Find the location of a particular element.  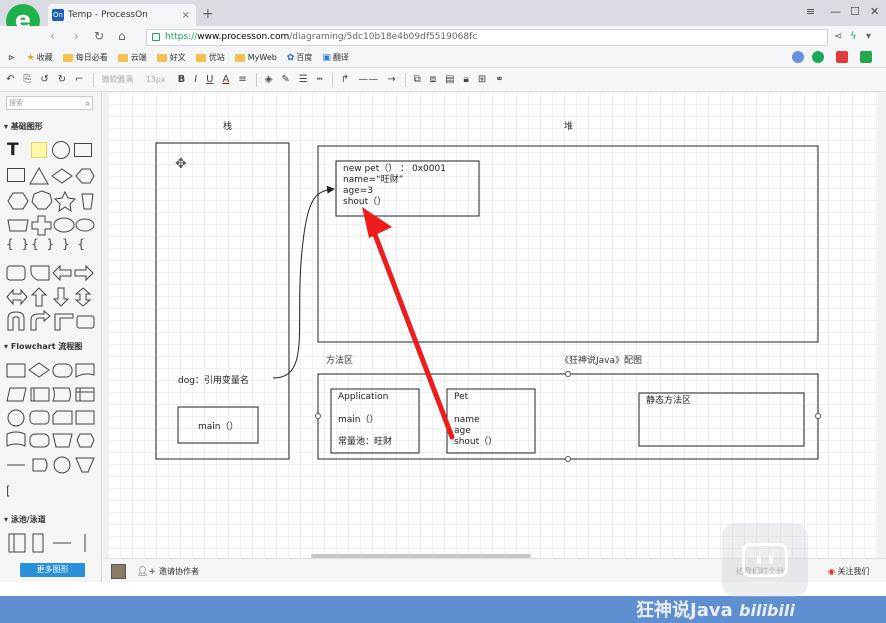

dropdown-icon: ▾ is located at coordinates (868, 36).